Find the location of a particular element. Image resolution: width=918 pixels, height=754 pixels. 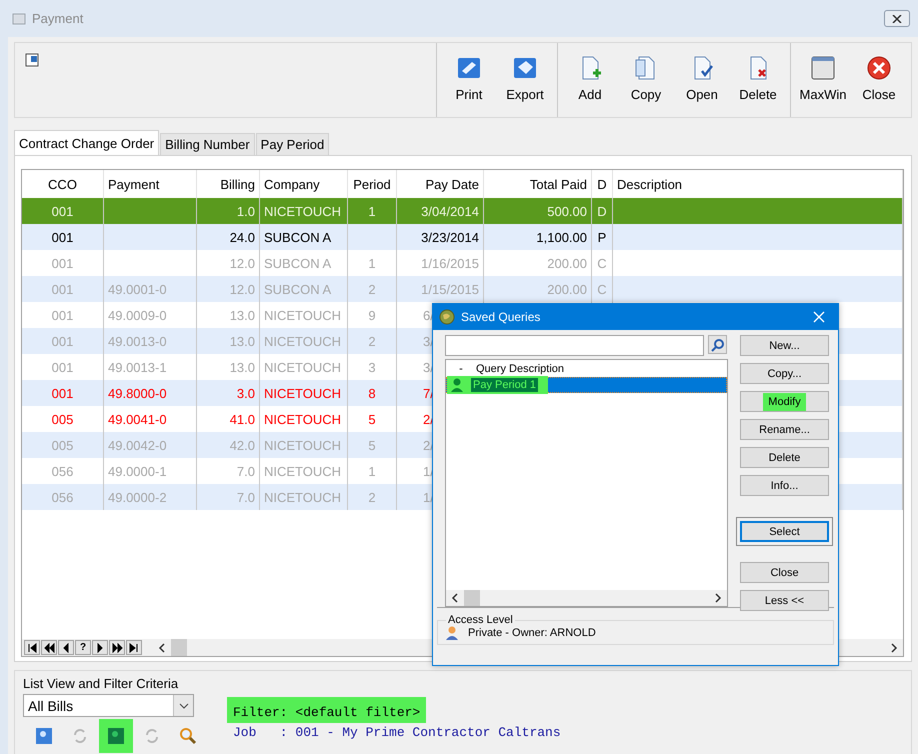

table-cell: 9 is located at coordinates (372, 315).